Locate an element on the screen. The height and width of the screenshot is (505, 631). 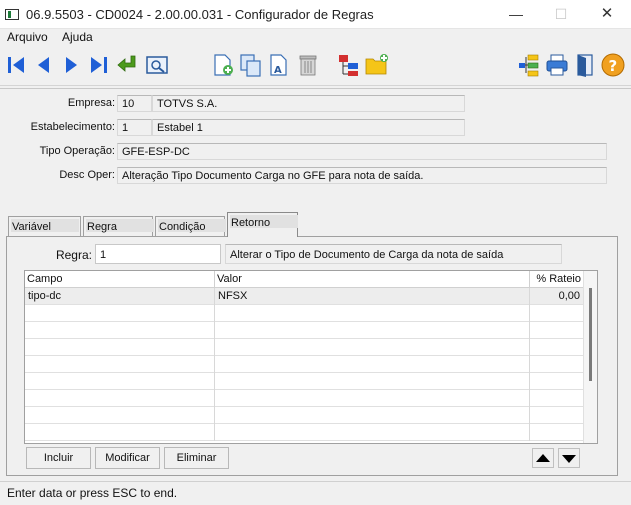
help-icon: ? is located at coordinates (613, 65).